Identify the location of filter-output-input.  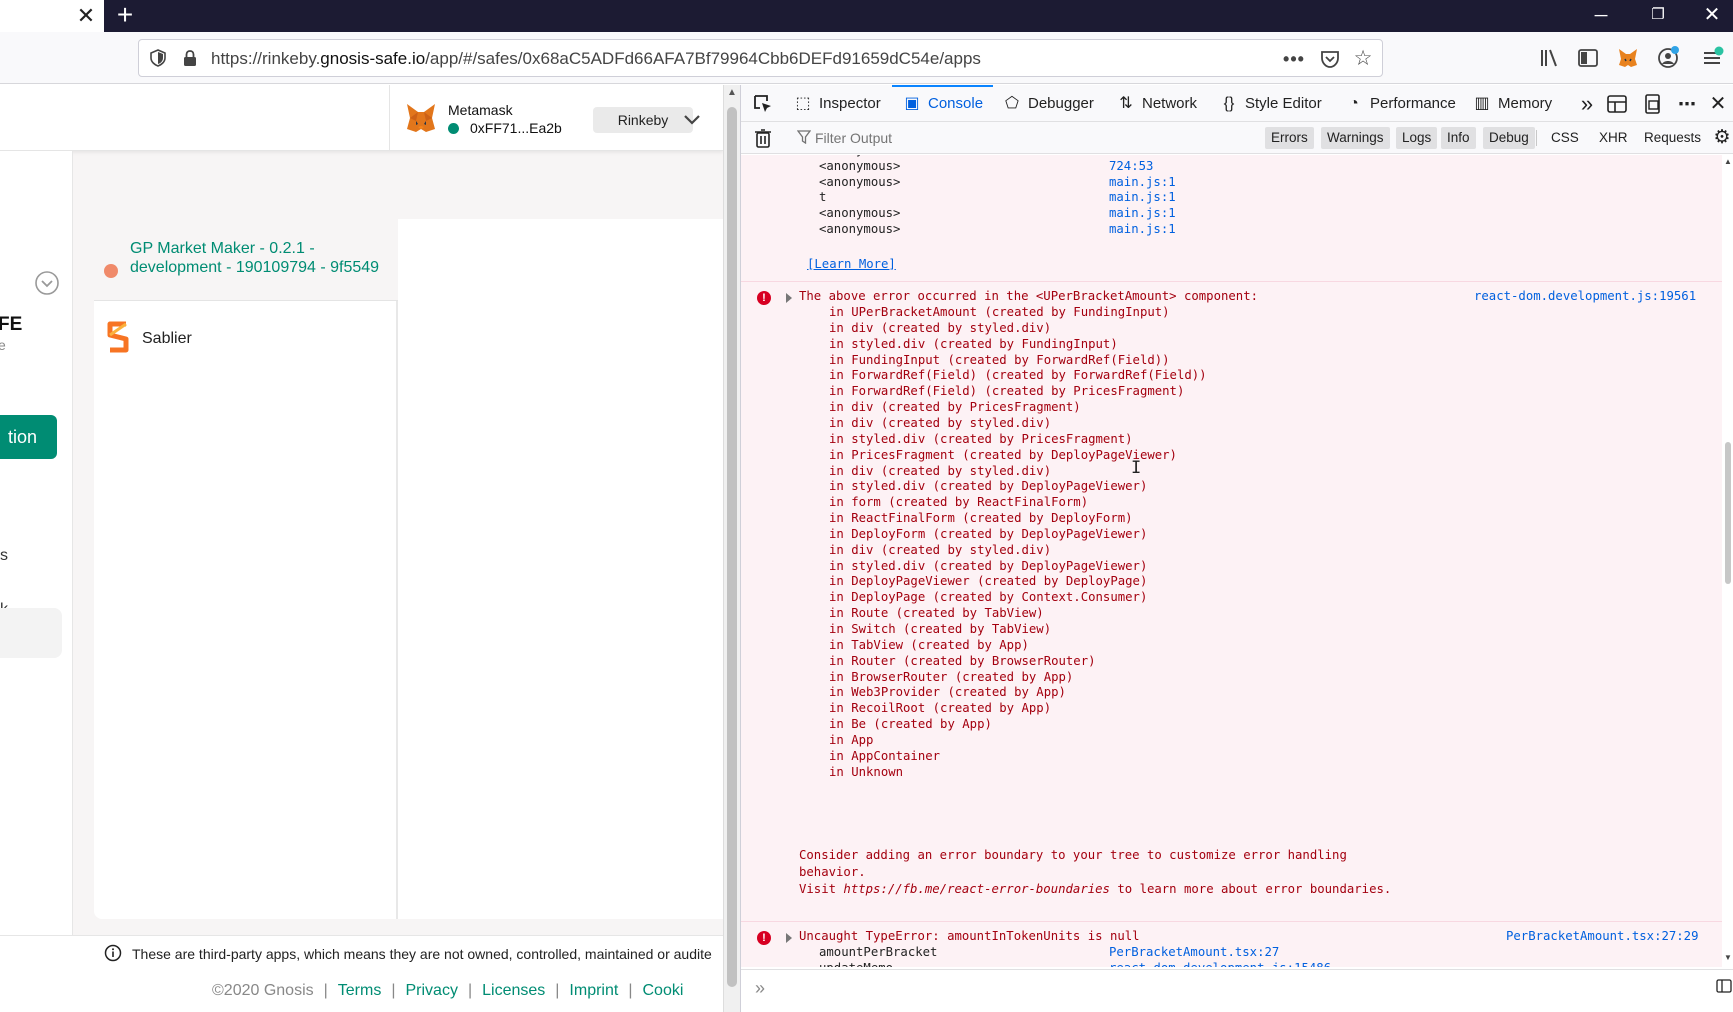
(965, 138).